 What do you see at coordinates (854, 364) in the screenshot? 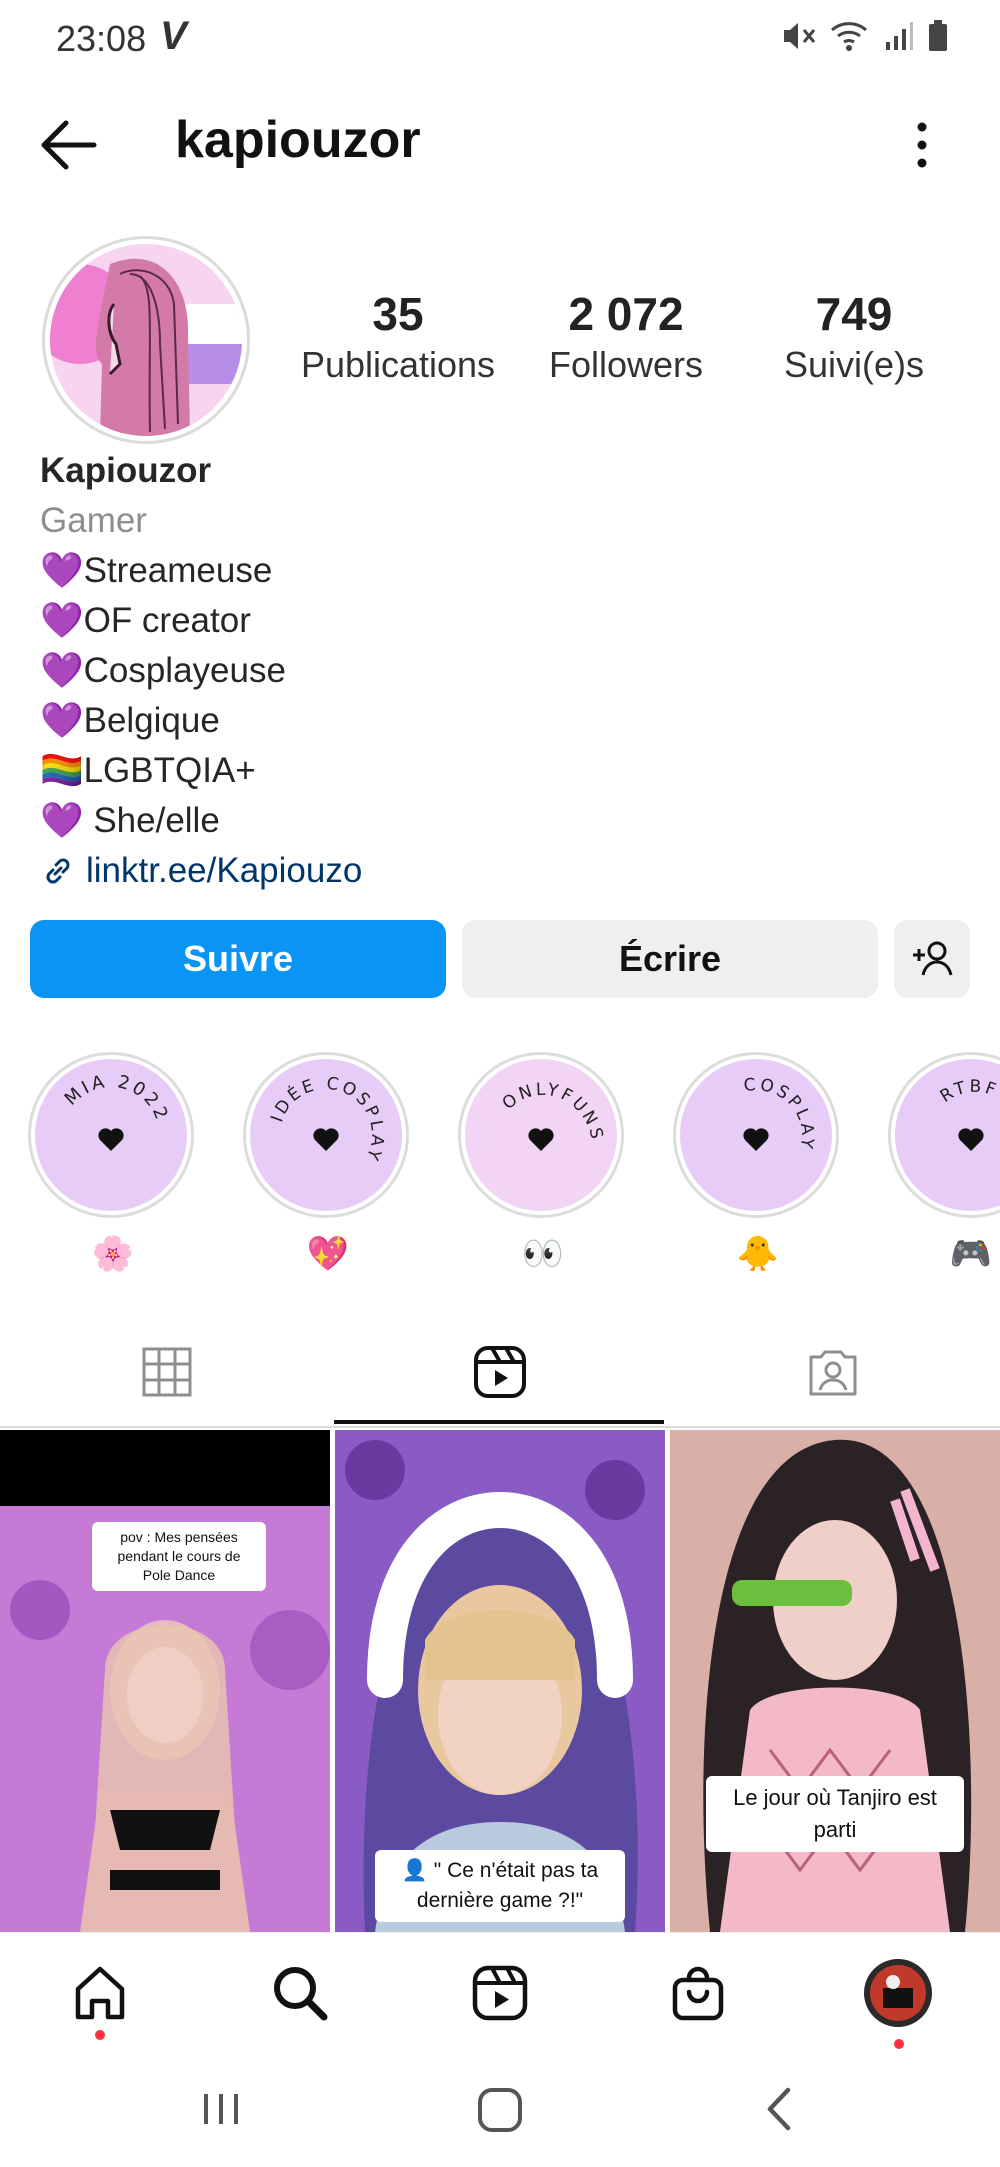
I see `stat-following-label: Suivi(e)s` at bounding box center [854, 364].